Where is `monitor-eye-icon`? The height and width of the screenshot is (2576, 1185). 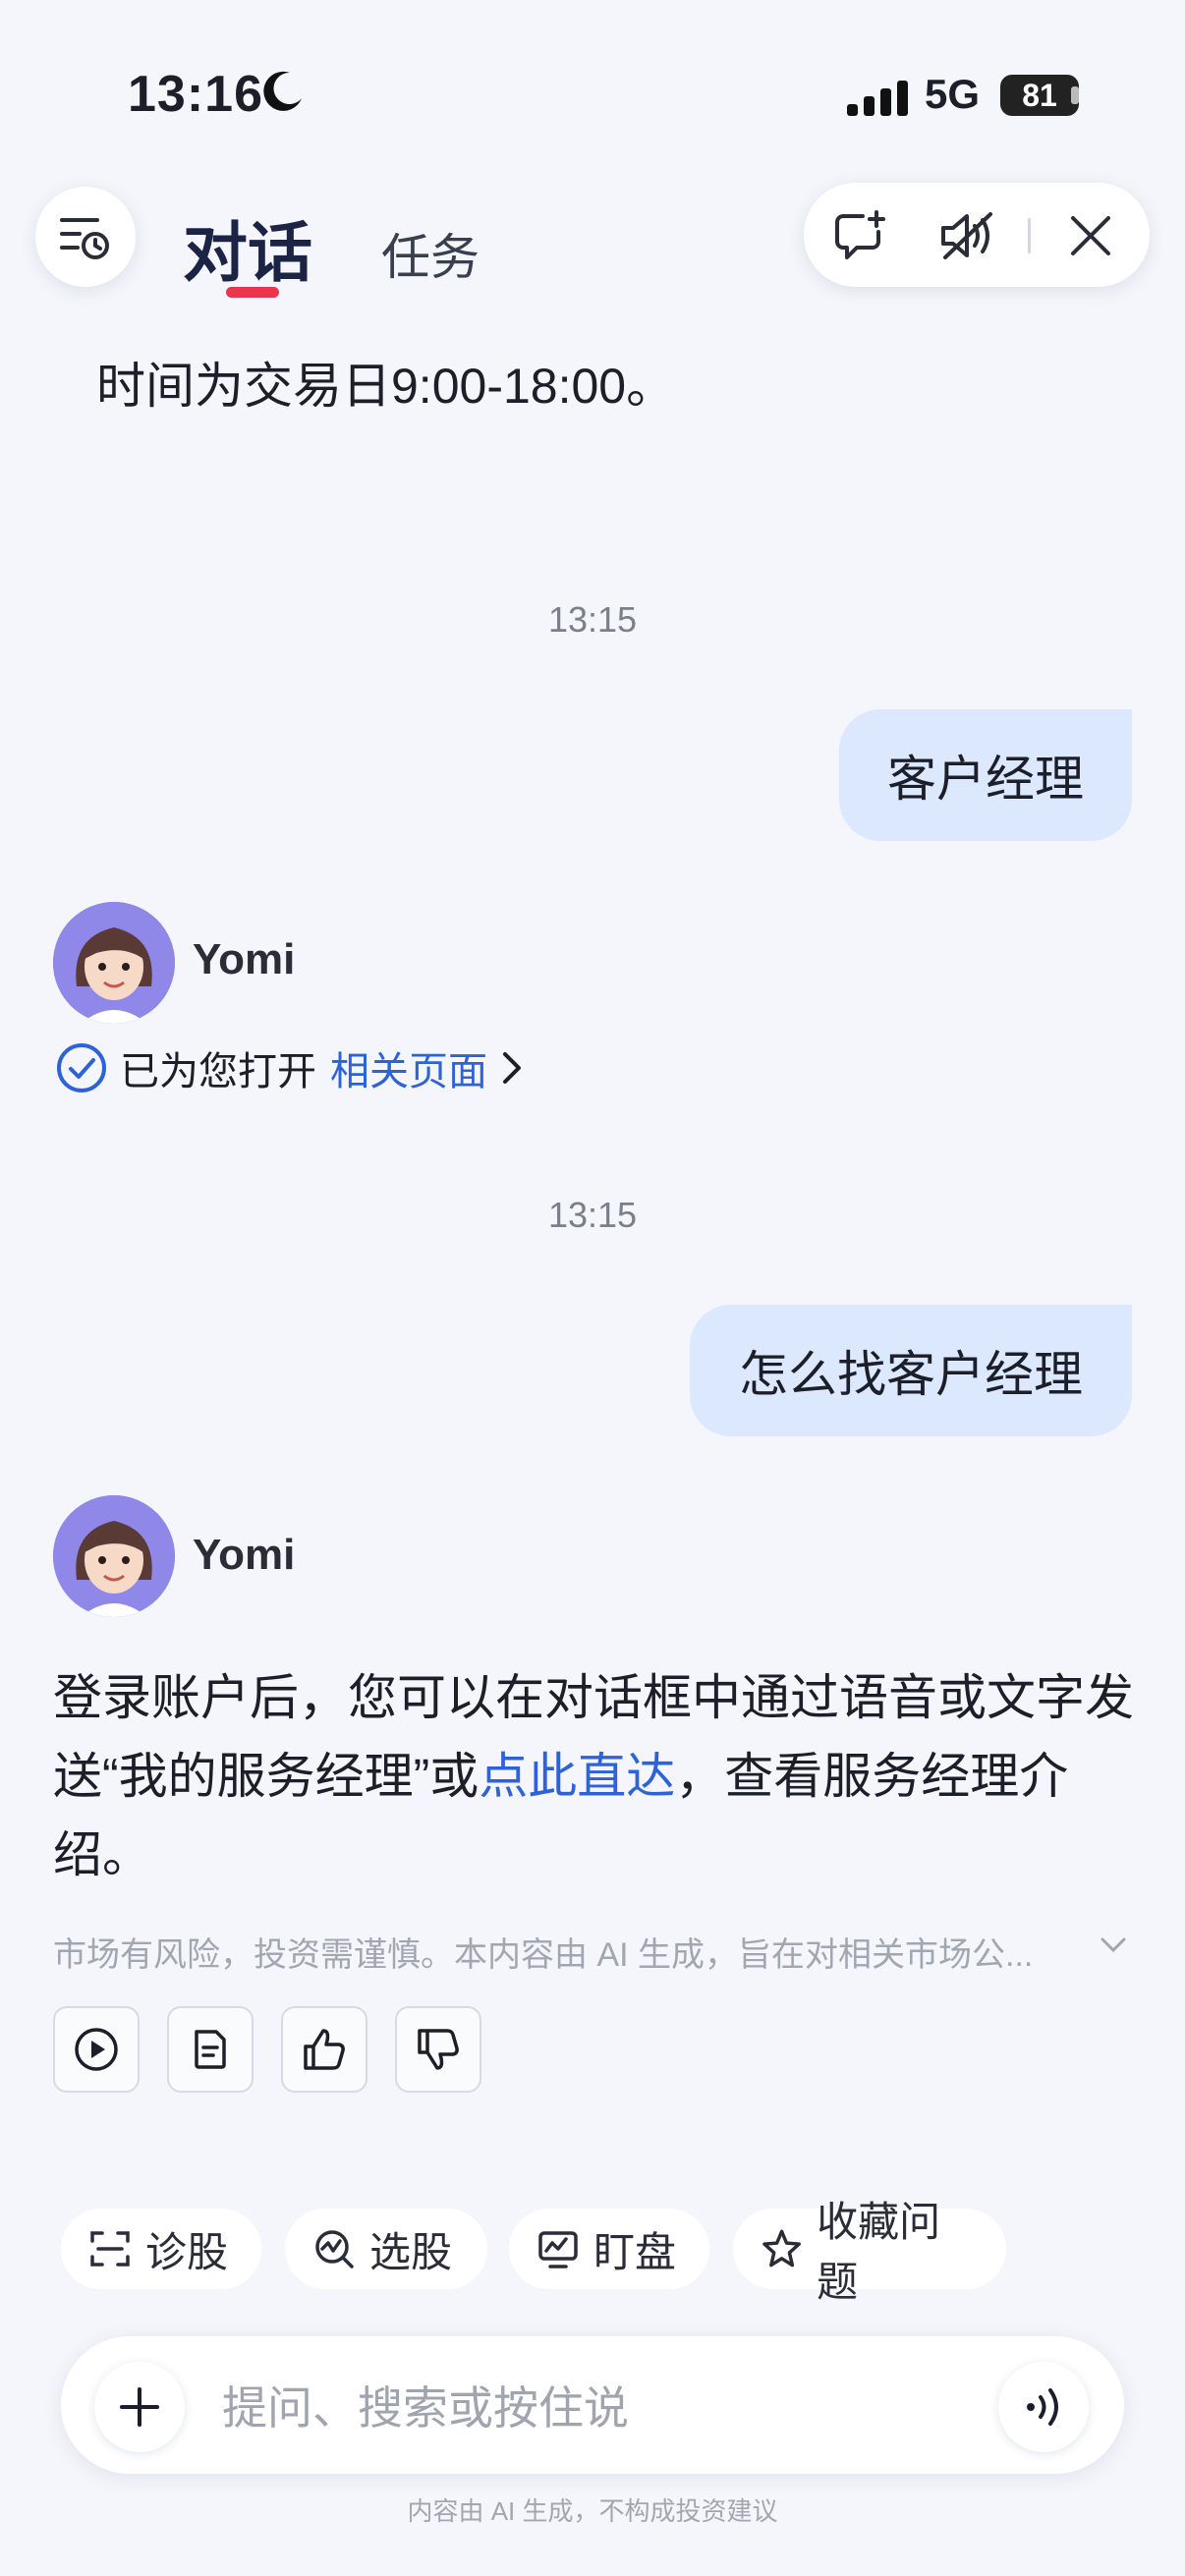 monitor-eye-icon is located at coordinates (558, 2249).